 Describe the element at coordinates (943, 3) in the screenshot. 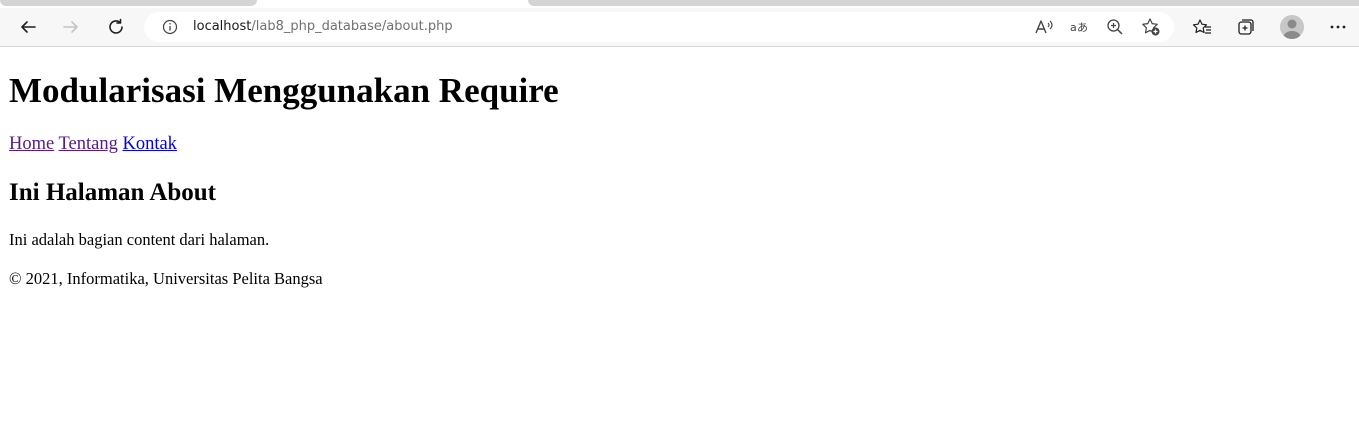

I see `browser-tab-next` at that location.